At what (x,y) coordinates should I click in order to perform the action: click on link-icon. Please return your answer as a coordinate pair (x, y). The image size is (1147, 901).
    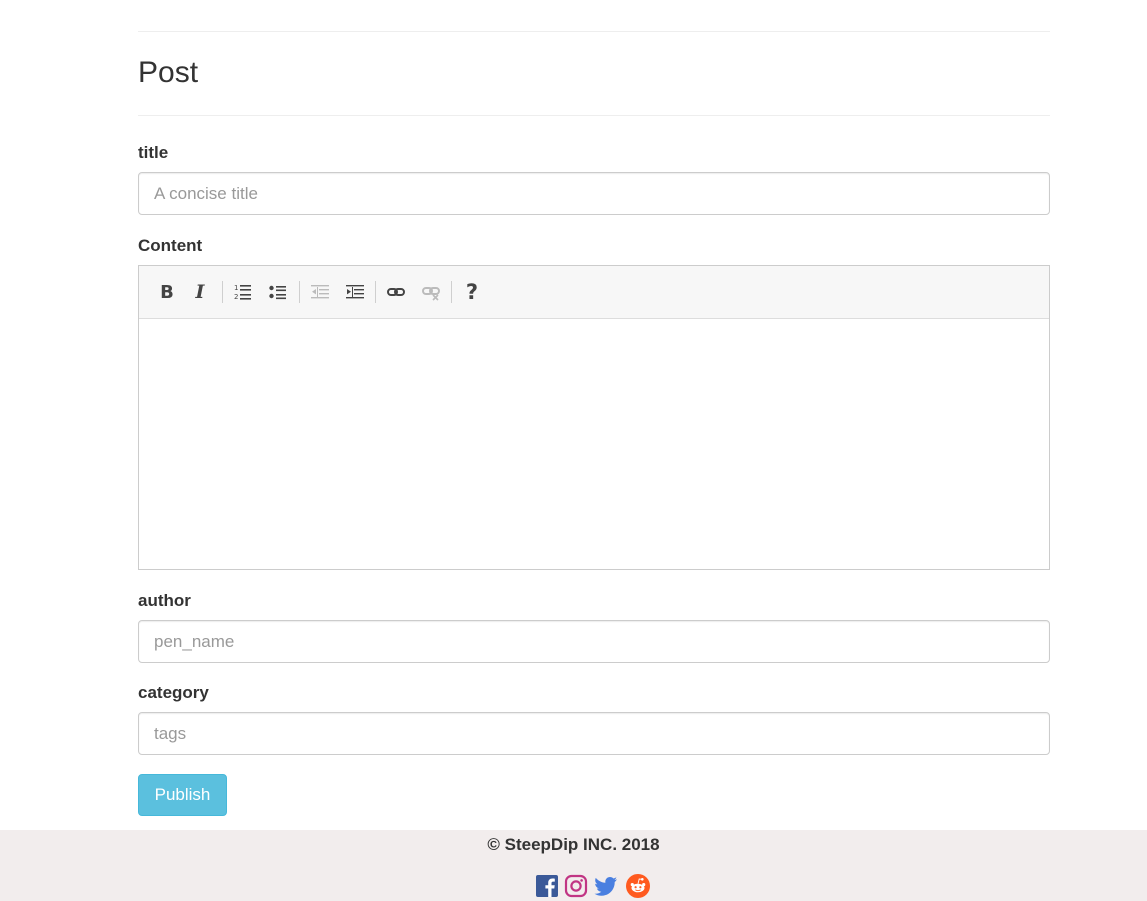
    Looking at the image, I should click on (396, 292).